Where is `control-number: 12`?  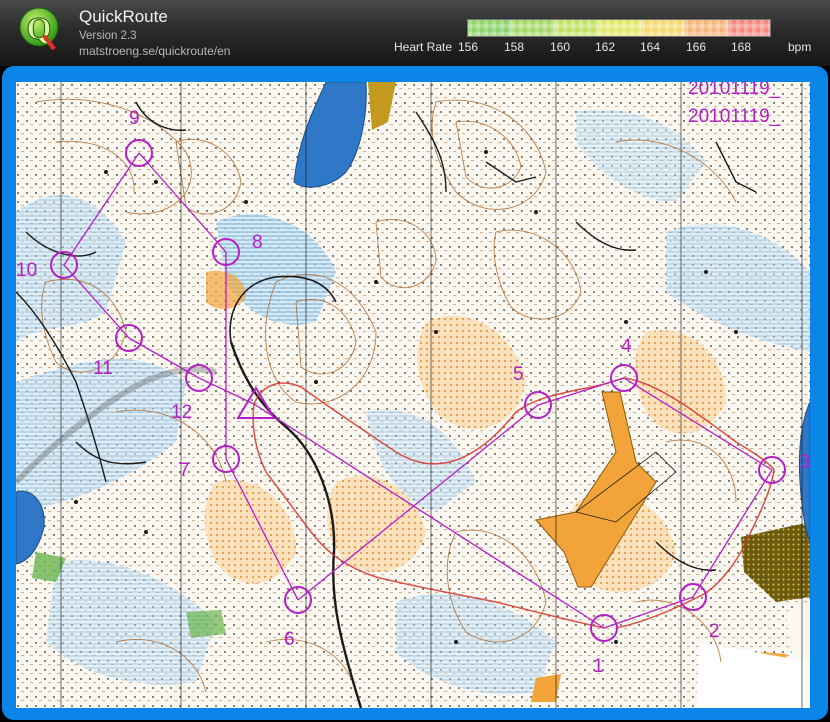
control-number: 12 is located at coordinates (181, 412).